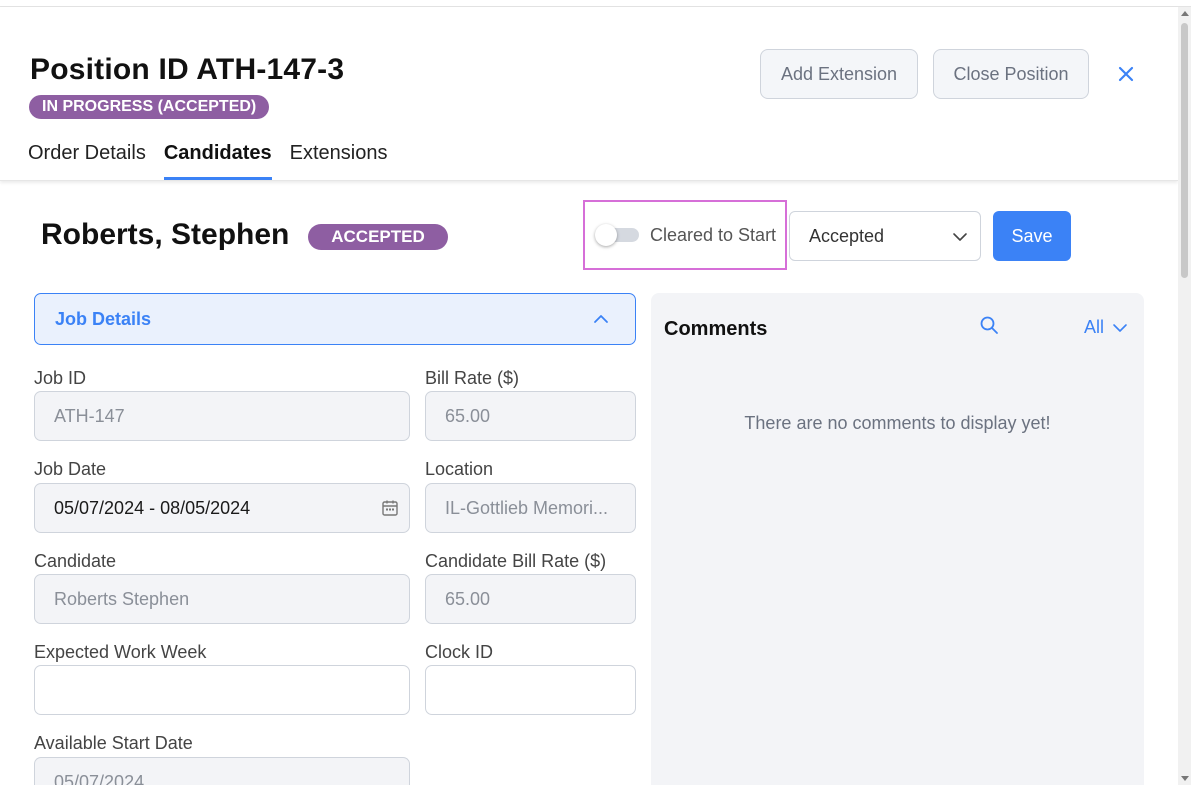 The height and width of the screenshot is (785, 1191). What do you see at coordinates (606, 235) in the screenshot?
I see `toggle-knob` at bounding box center [606, 235].